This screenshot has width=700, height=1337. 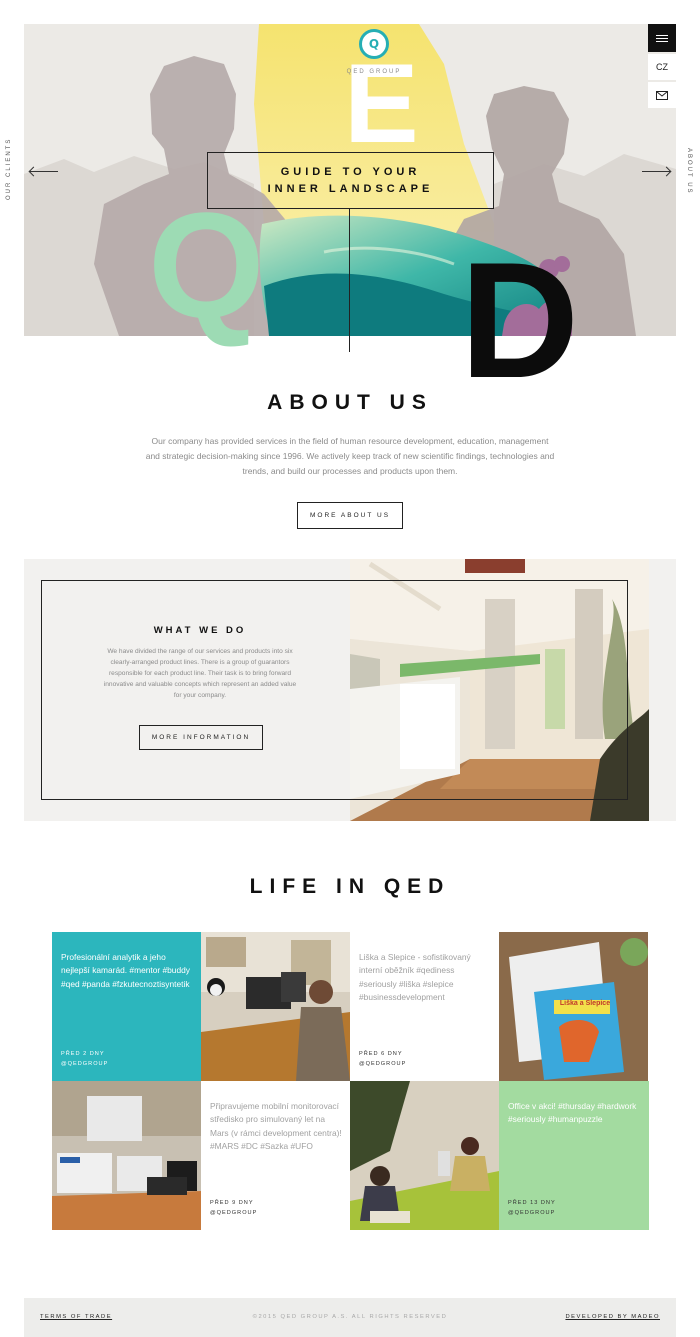 I want to click on hero-letter-e: E, so click(x=381, y=103).